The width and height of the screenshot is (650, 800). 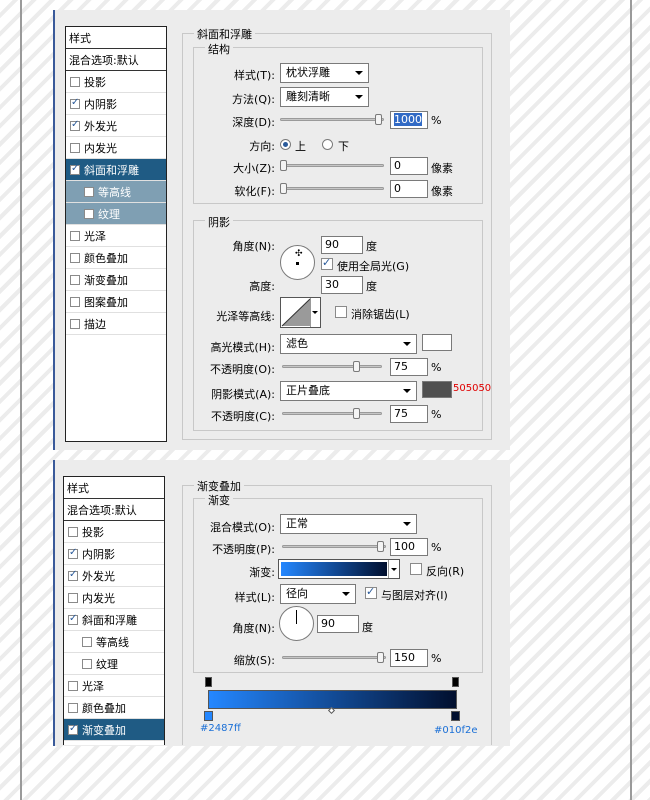 I want to click on highlight-mode-select: 滤色, so click(x=348, y=344).